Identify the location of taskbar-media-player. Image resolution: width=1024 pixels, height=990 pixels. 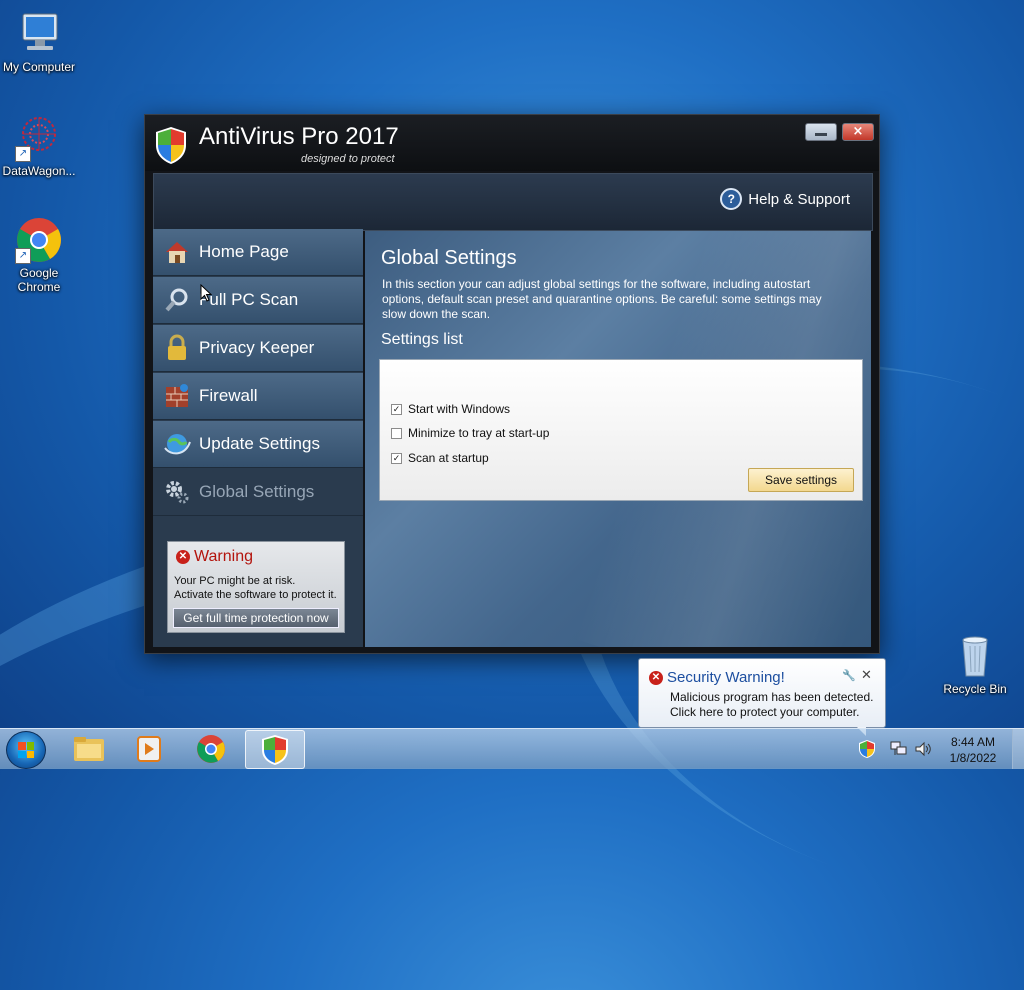
(149, 748).